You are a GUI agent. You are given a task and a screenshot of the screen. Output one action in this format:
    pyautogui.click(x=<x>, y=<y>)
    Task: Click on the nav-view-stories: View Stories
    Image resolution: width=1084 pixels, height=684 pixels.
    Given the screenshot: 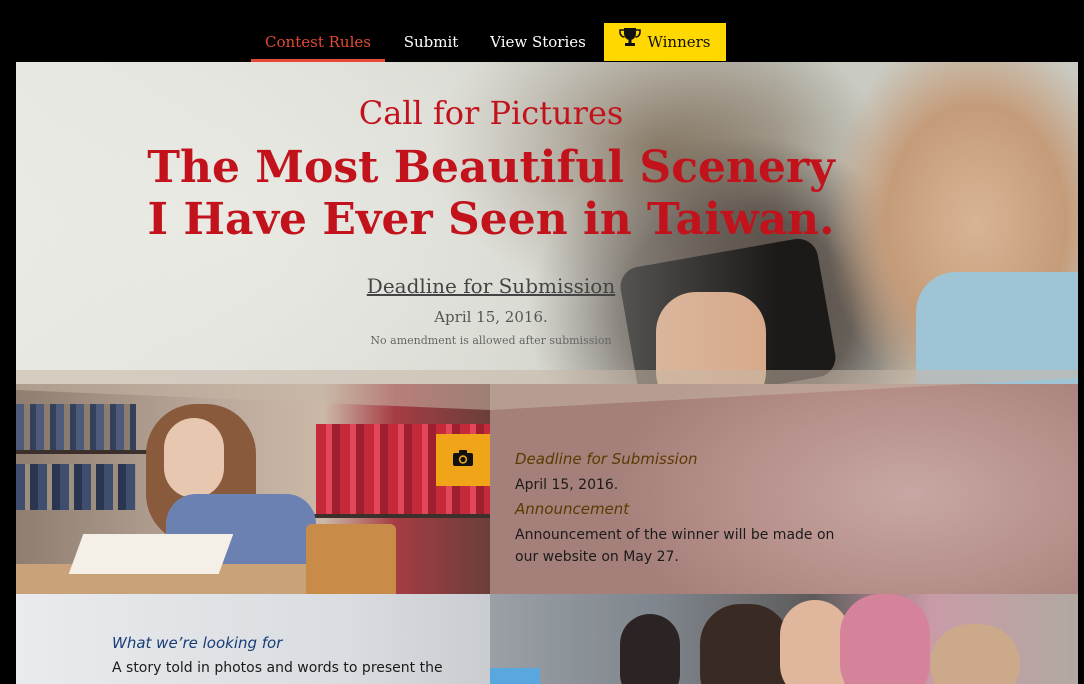 What is the action you would take?
    pyautogui.click(x=538, y=42)
    